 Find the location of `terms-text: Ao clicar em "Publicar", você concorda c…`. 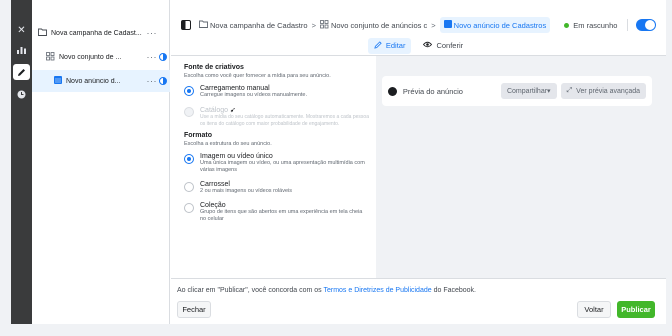

terms-text: Ao clicar em "Publicar", você concorda c… is located at coordinates (327, 290).